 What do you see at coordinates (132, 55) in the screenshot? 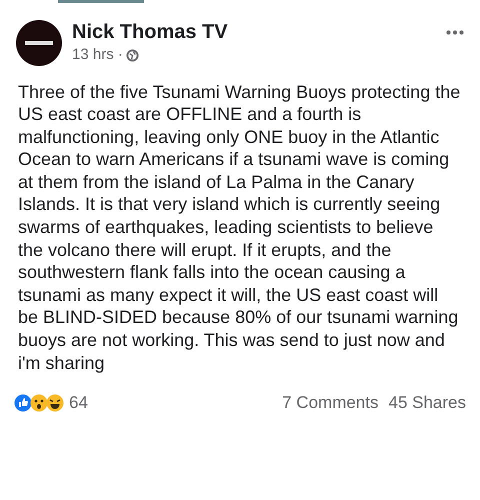
I see `globe-icon` at bounding box center [132, 55].